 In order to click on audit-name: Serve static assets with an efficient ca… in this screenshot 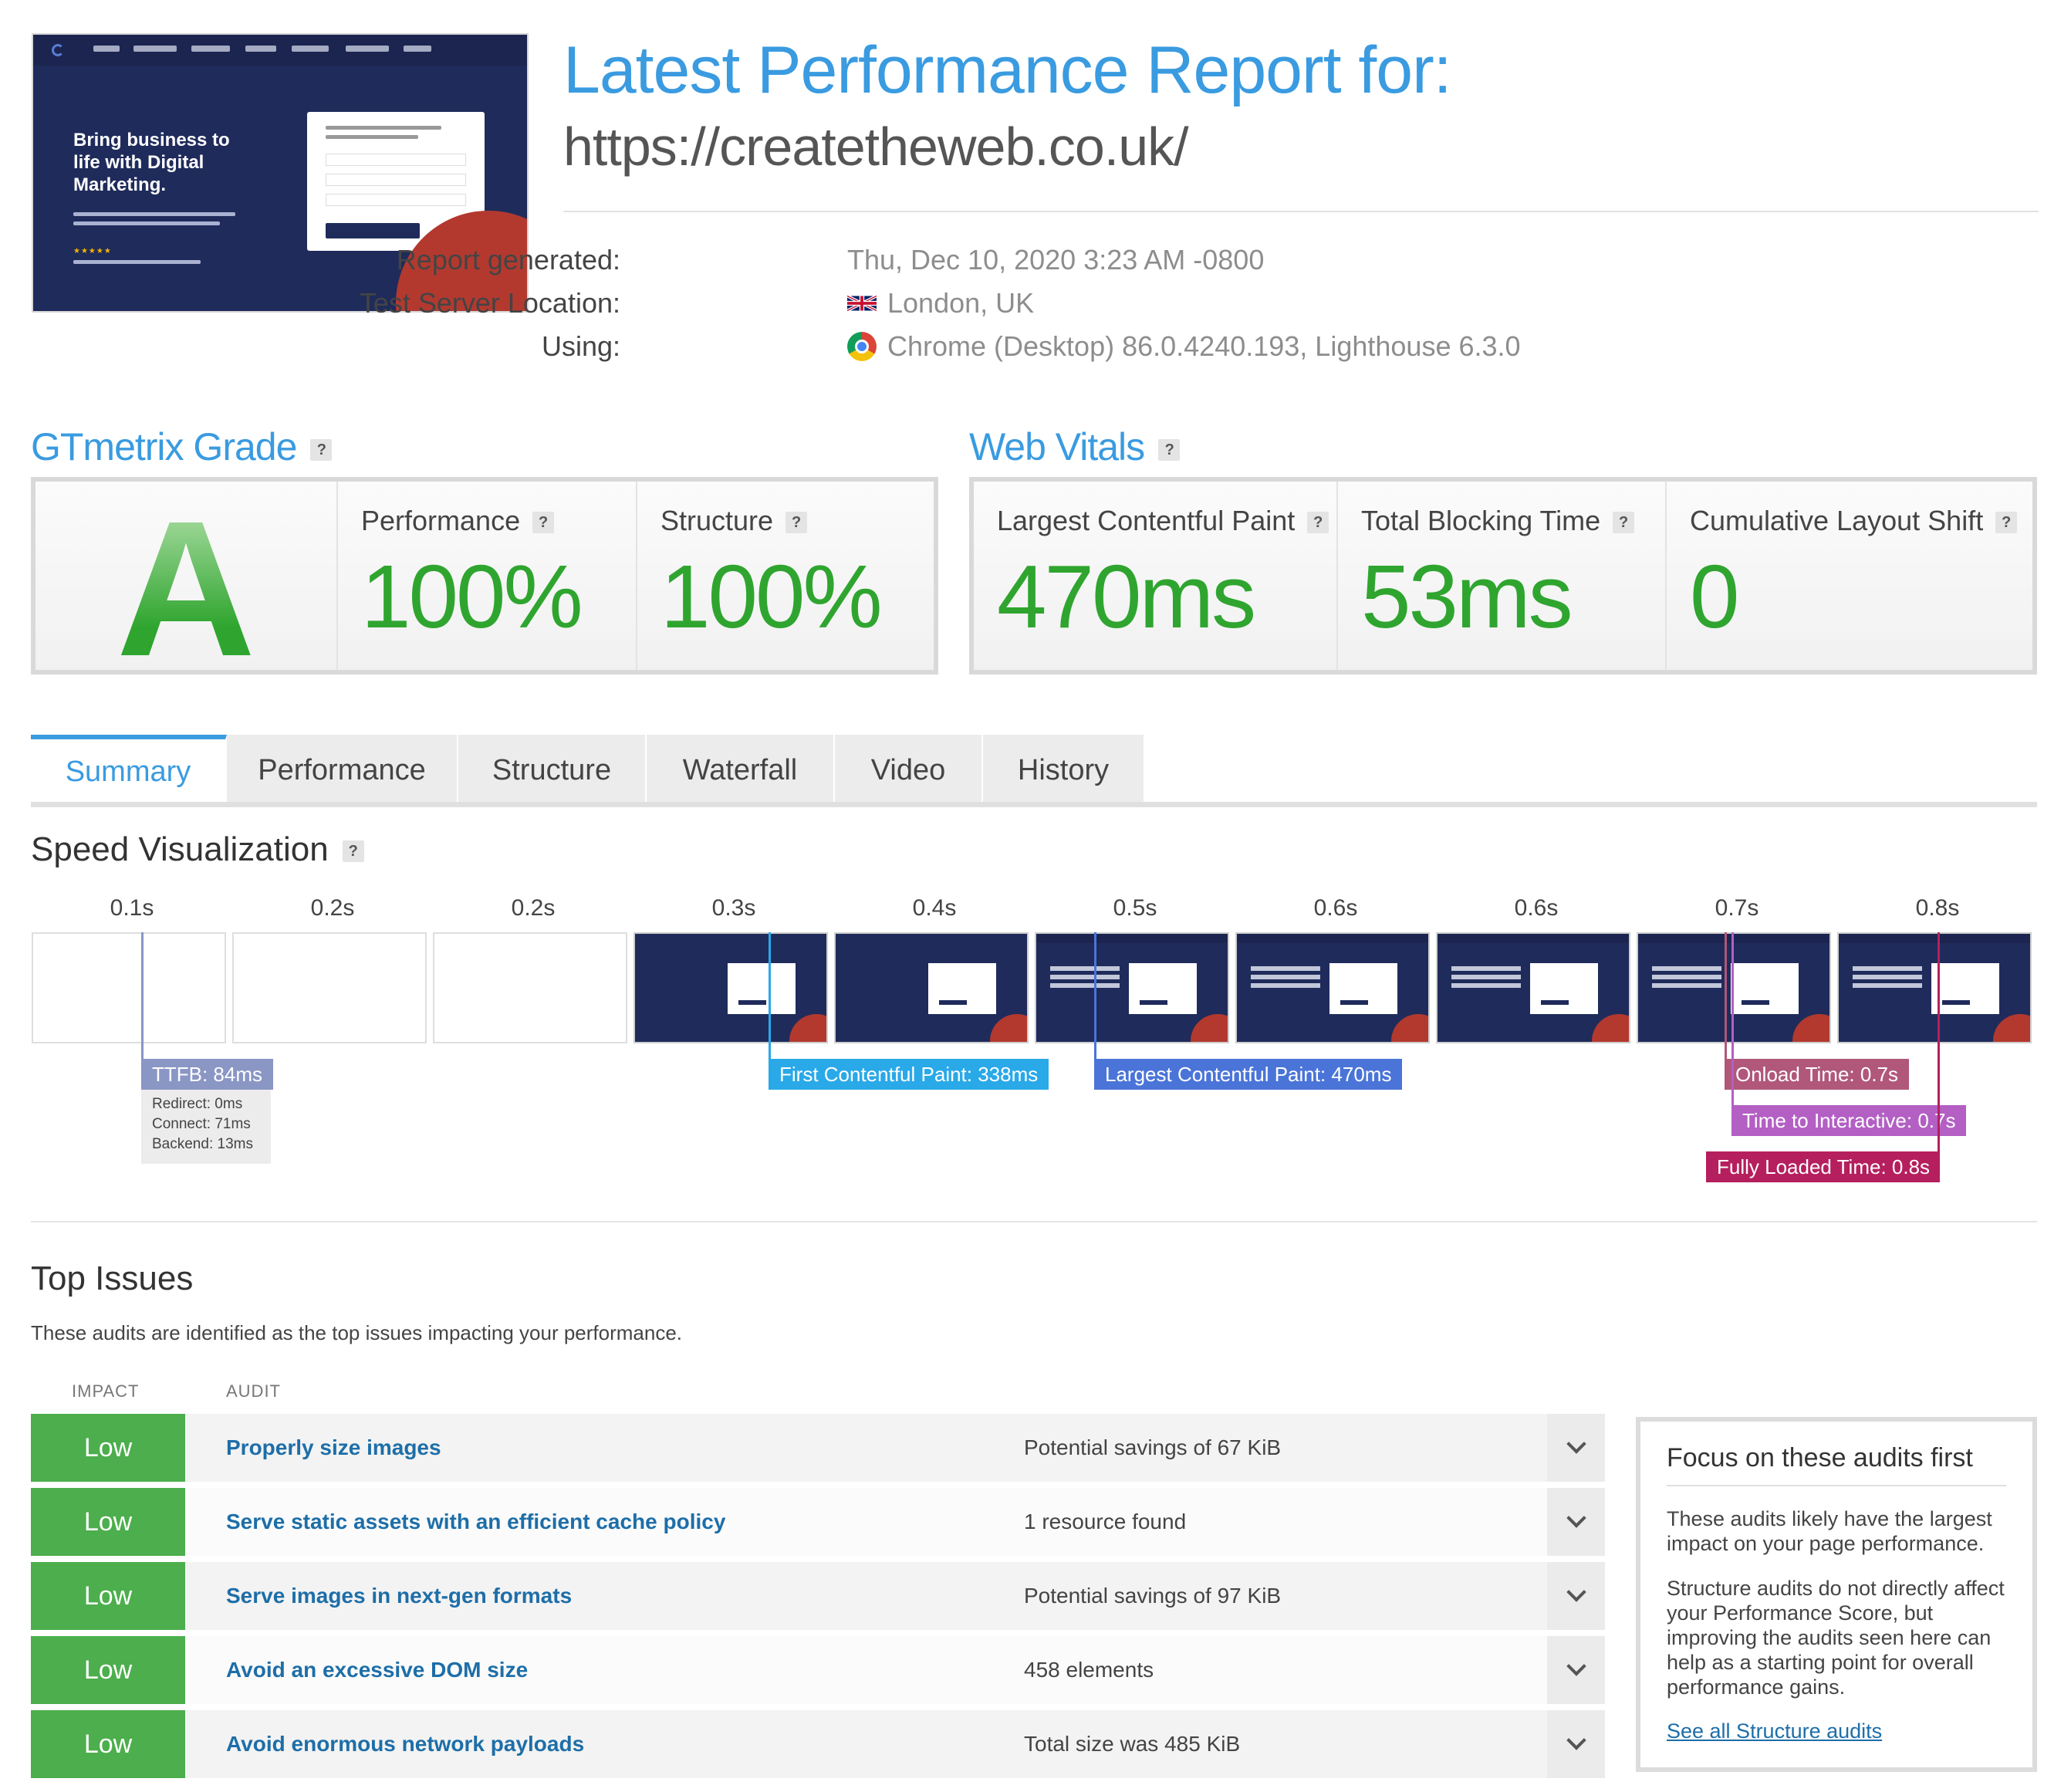, I will do `click(475, 1522)`.